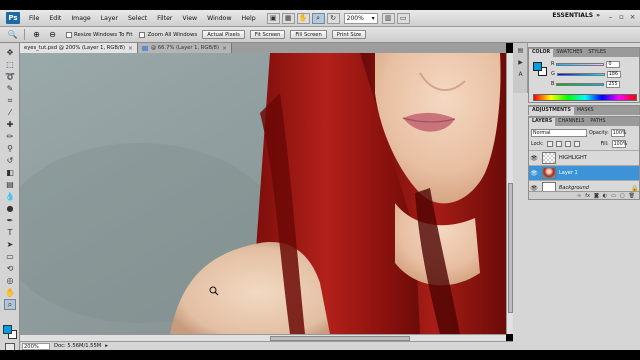 This screenshot has width=640, height=360. I want to click on workspace-switcher: ESSENTIALS », so click(576, 15).